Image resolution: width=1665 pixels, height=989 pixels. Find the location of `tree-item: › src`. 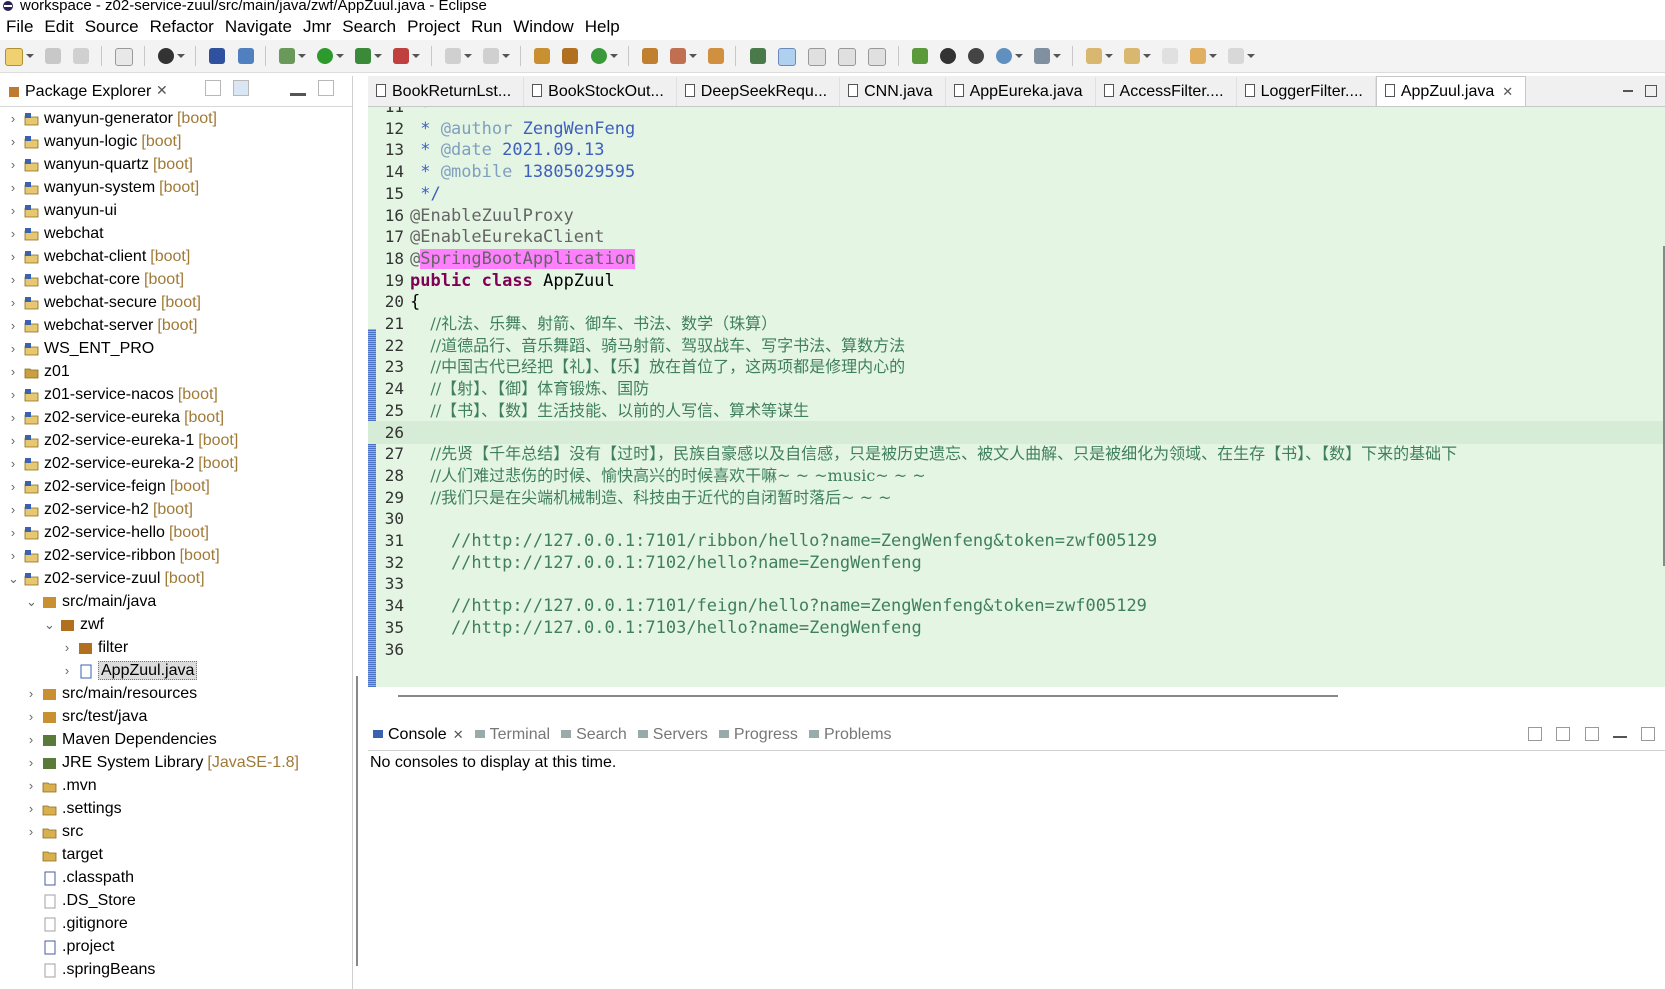

tree-item: › src is located at coordinates (176, 831).